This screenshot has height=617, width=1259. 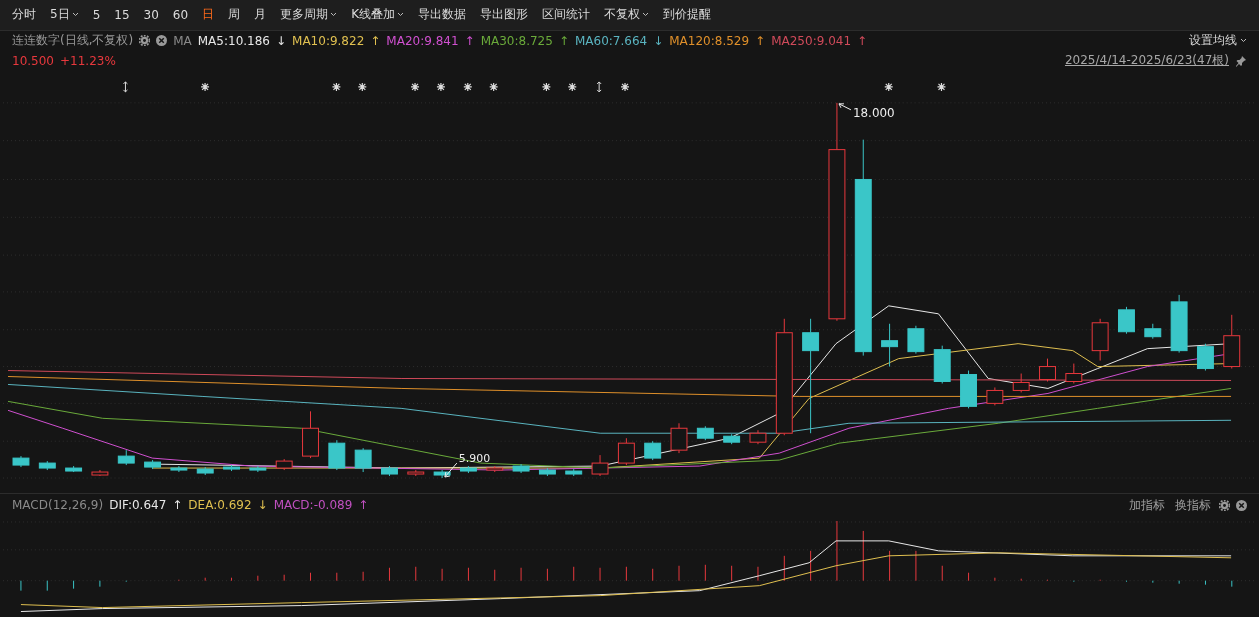 What do you see at coordinates (220, 505) in the screenshot?
I see `indicator-value: DEA:0.692` at bounding box center [220, 505].